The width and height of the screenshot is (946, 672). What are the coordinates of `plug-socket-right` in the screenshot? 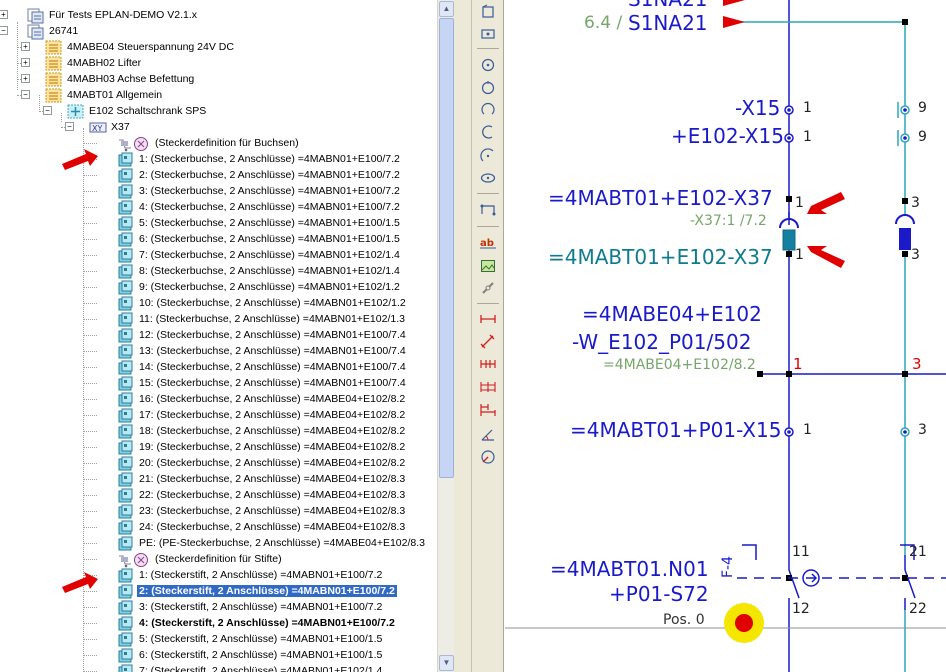 It's located at (905, 219).